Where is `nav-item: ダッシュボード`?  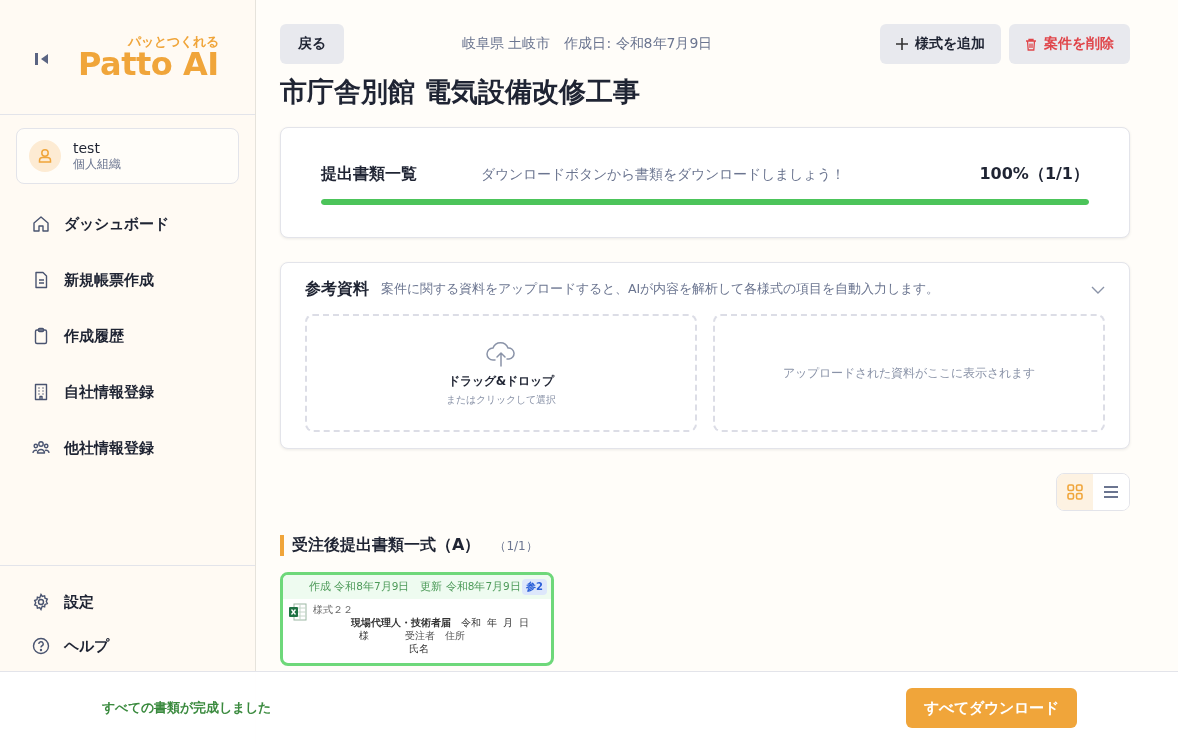 nav-item: ダッシュボード is located at coordinates (127, 224).